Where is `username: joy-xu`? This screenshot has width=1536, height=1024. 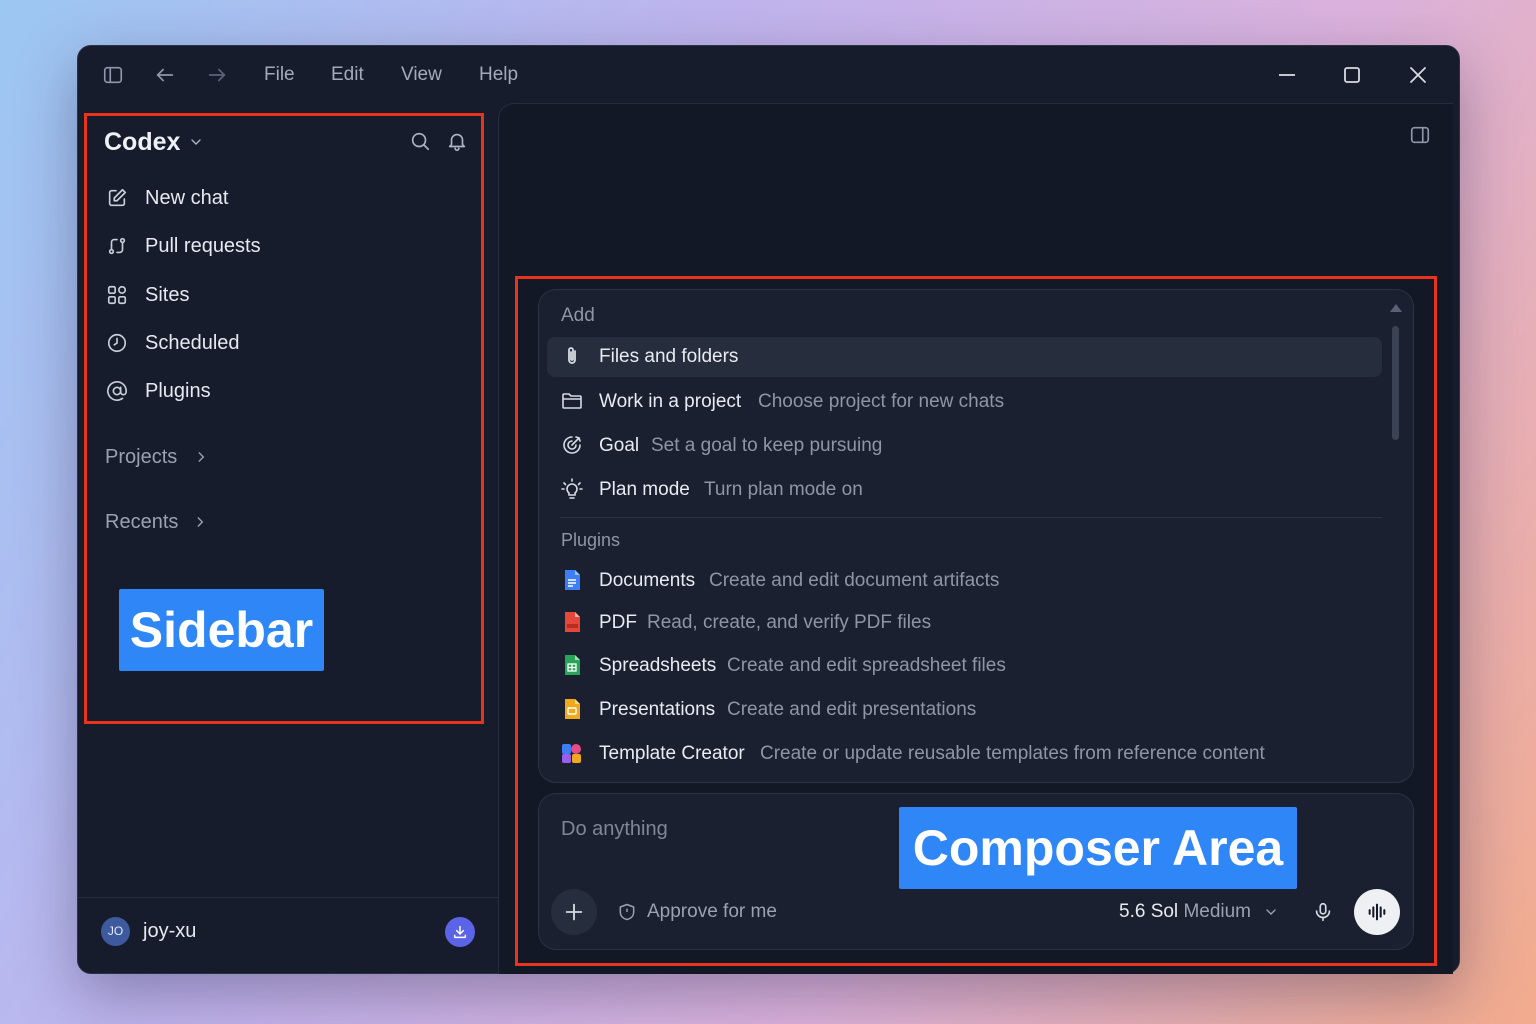
username: joy-xu is located at coordinates (169, 931).